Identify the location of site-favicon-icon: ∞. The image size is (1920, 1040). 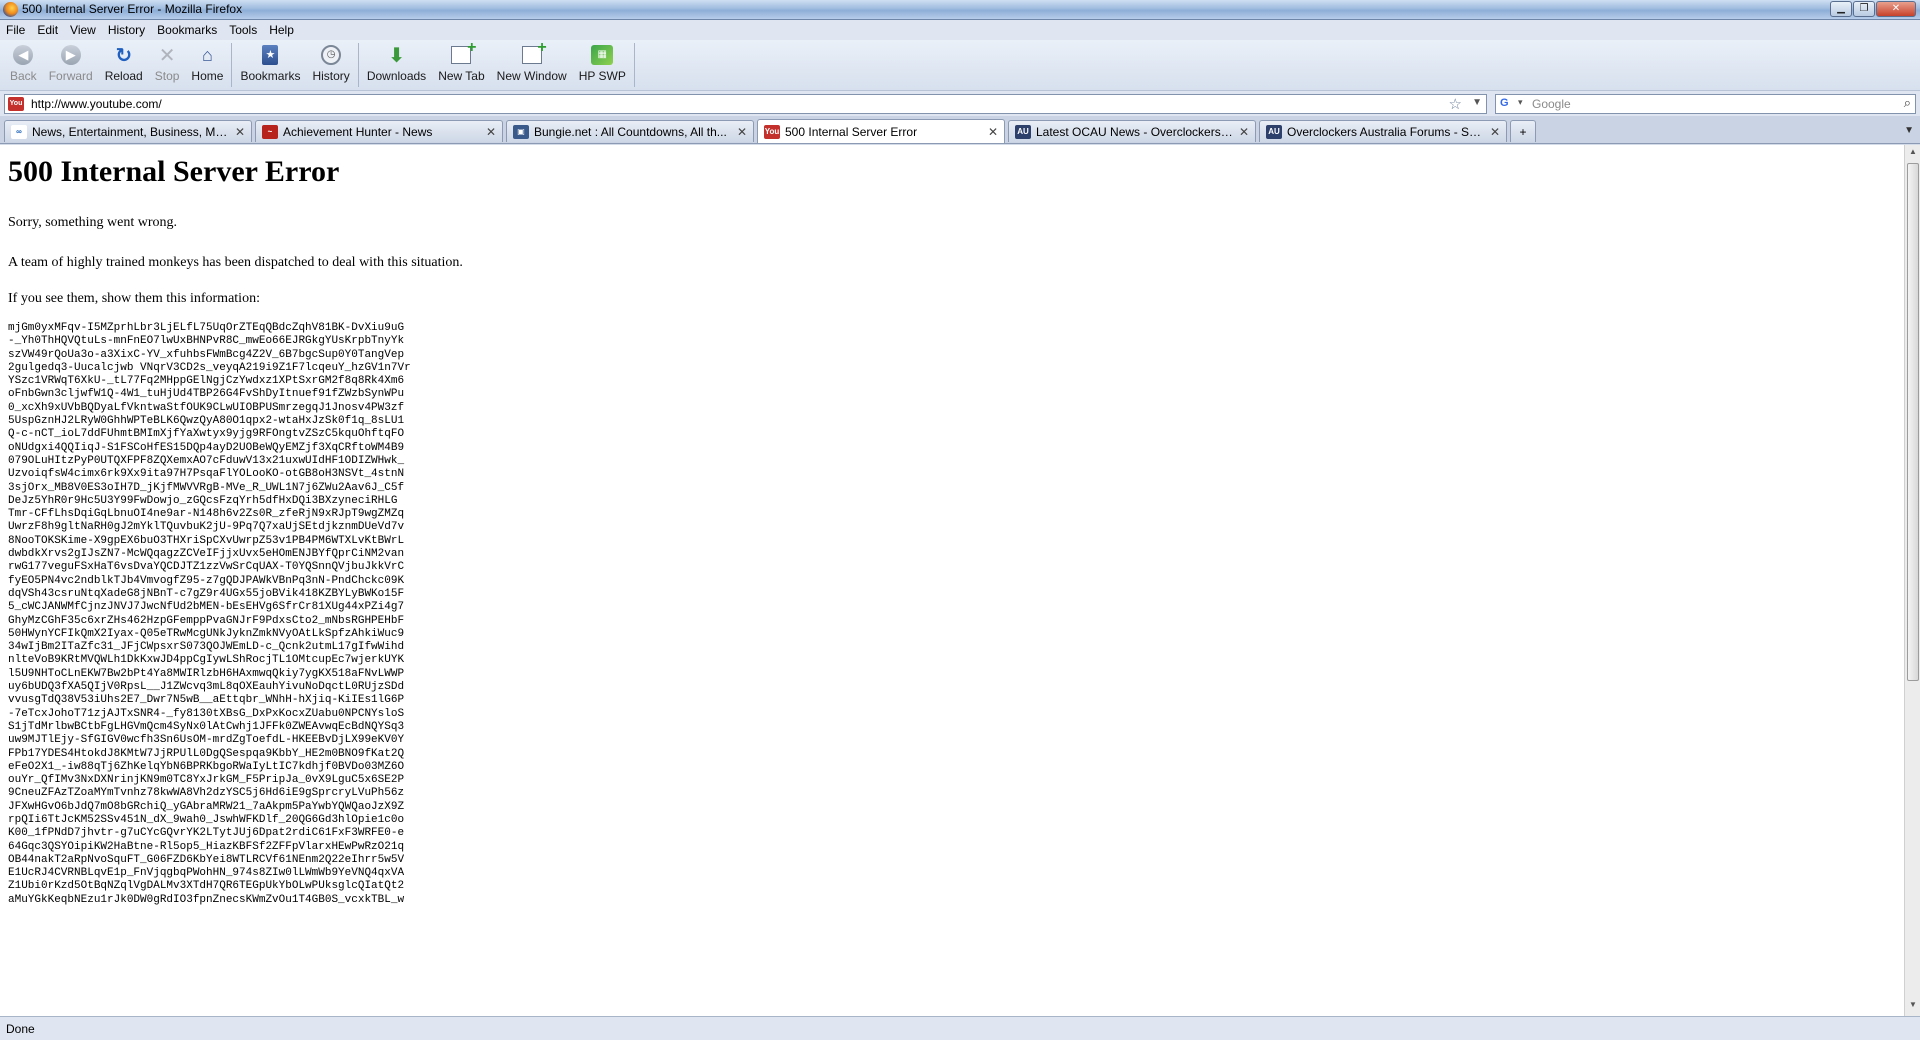
(19, 131).